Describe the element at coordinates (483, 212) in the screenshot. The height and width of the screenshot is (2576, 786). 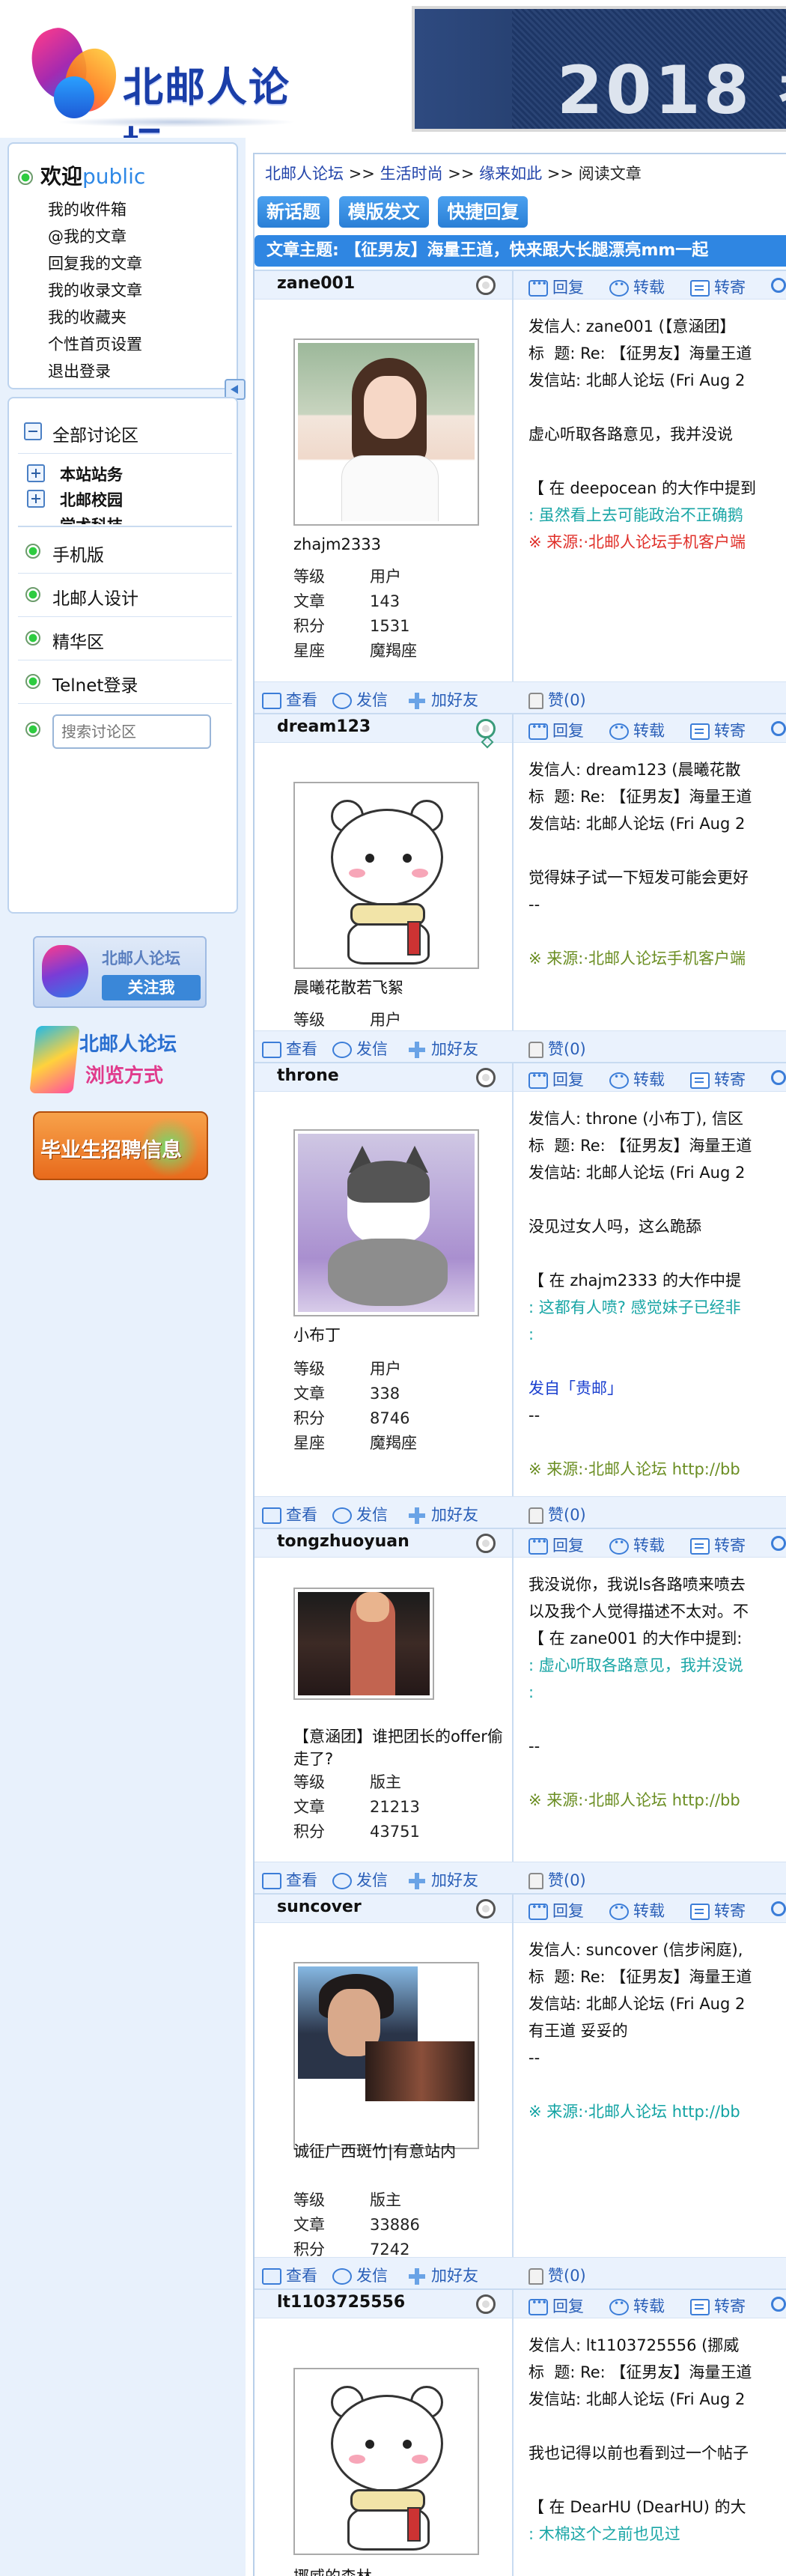
I see `quick-reply-button: 快捷回复` at that location.